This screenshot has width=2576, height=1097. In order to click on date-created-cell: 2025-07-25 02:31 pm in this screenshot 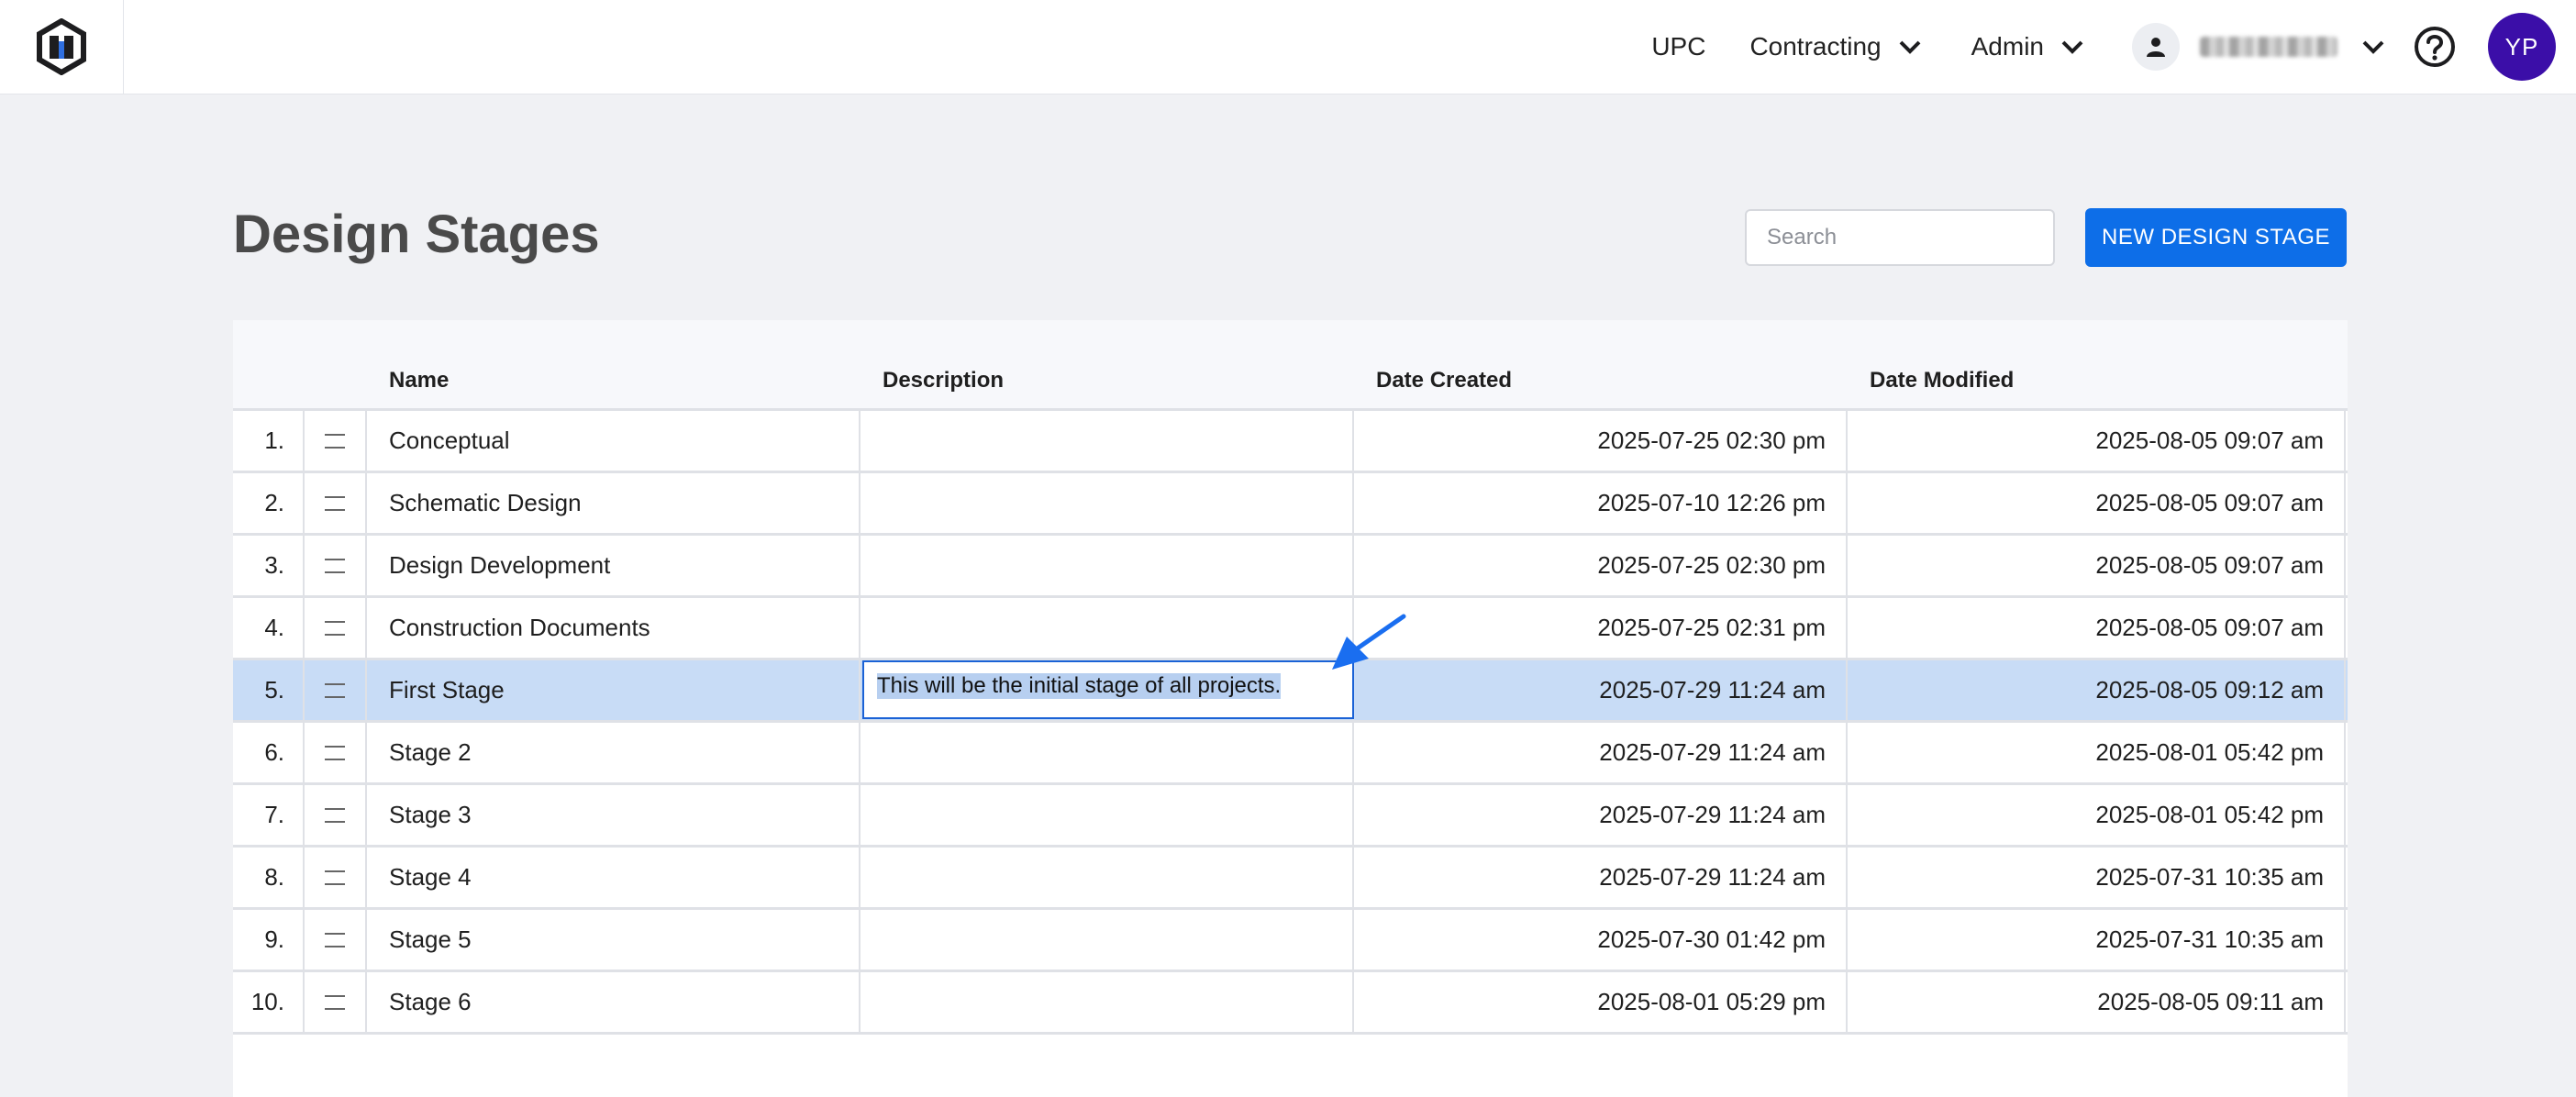, I will do `click(1601, 628)`.